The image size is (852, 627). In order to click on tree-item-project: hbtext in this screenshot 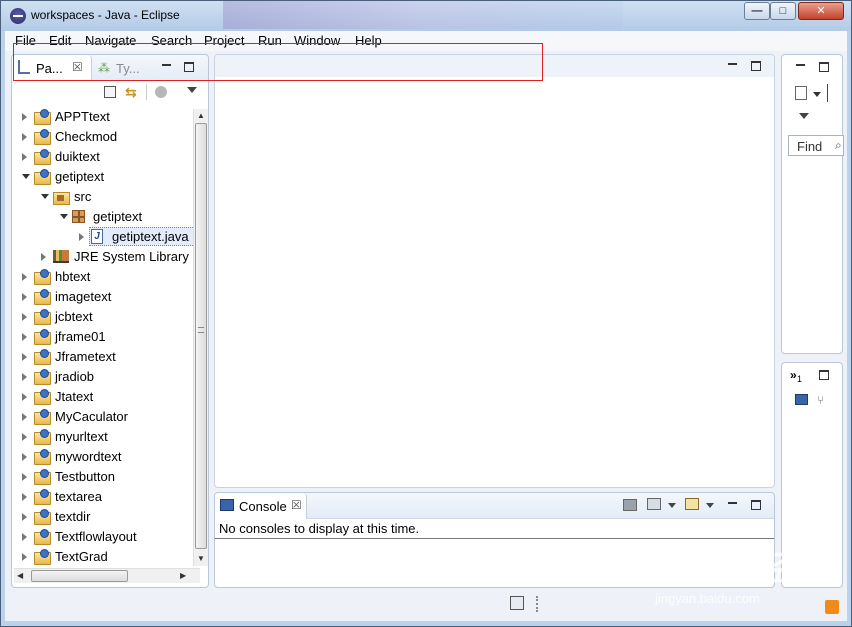, I will do `click(100, 277)`.